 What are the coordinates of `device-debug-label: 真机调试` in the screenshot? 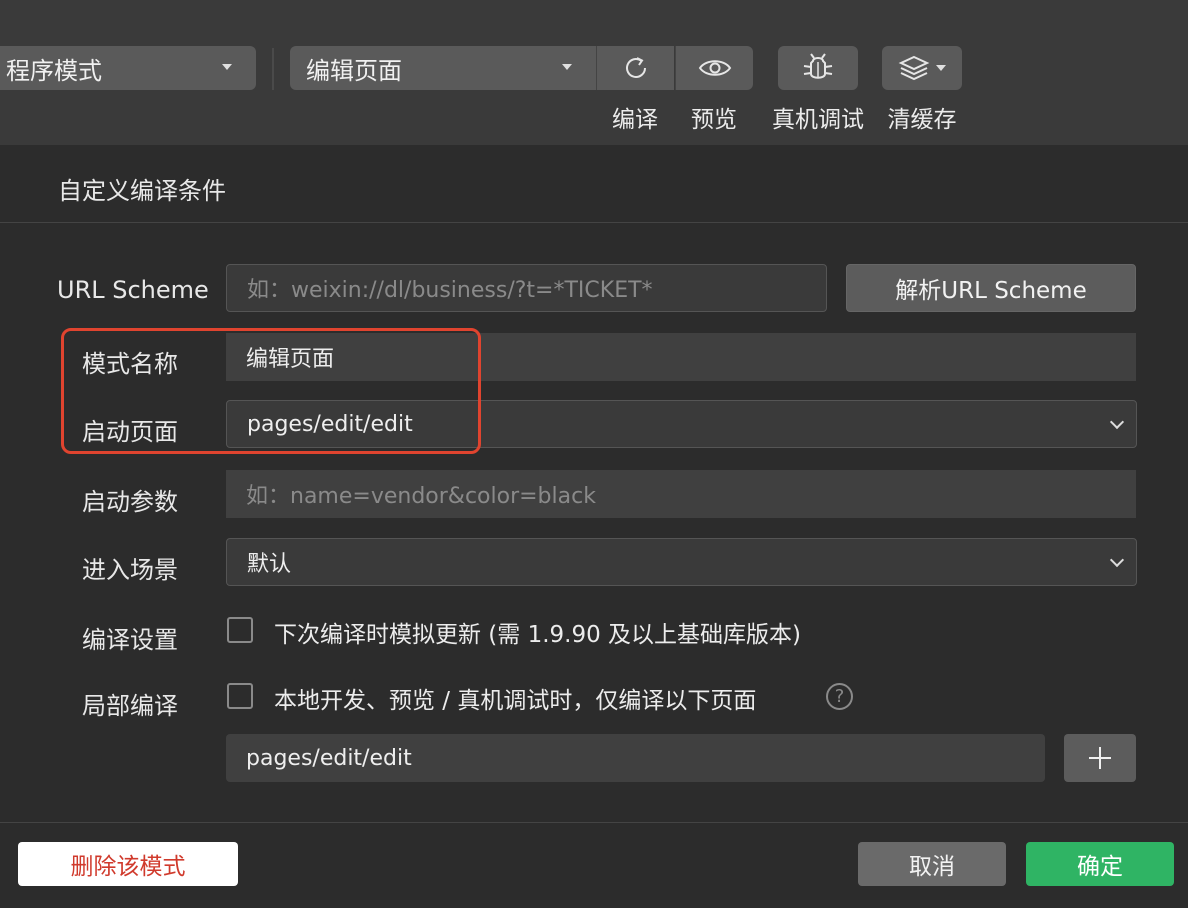 It's located at (818, 120).